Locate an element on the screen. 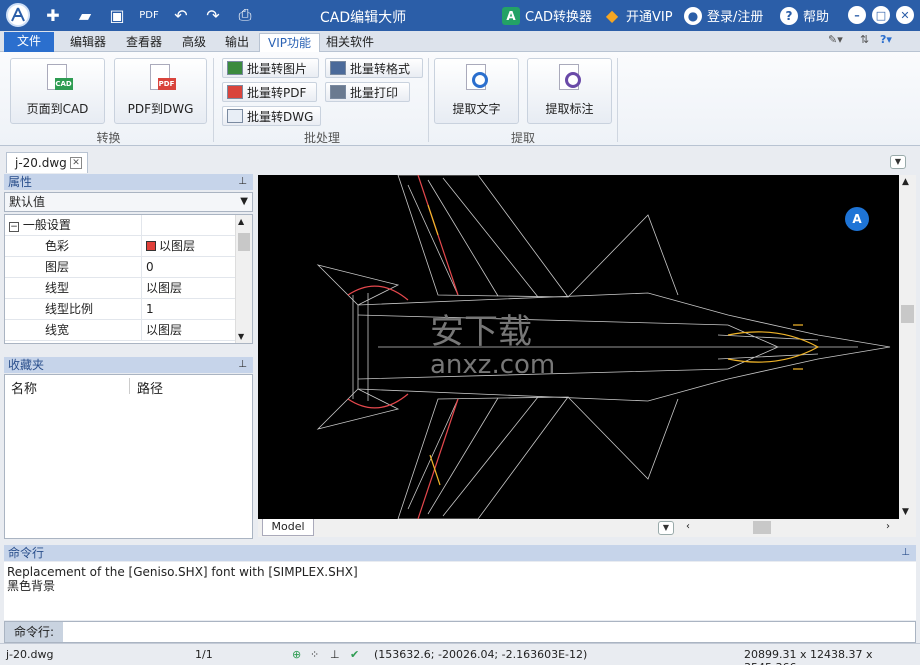 The image size is (920, 665). batch-to-pdf-label: 批量转PDF is located at coordinates (277, 92).